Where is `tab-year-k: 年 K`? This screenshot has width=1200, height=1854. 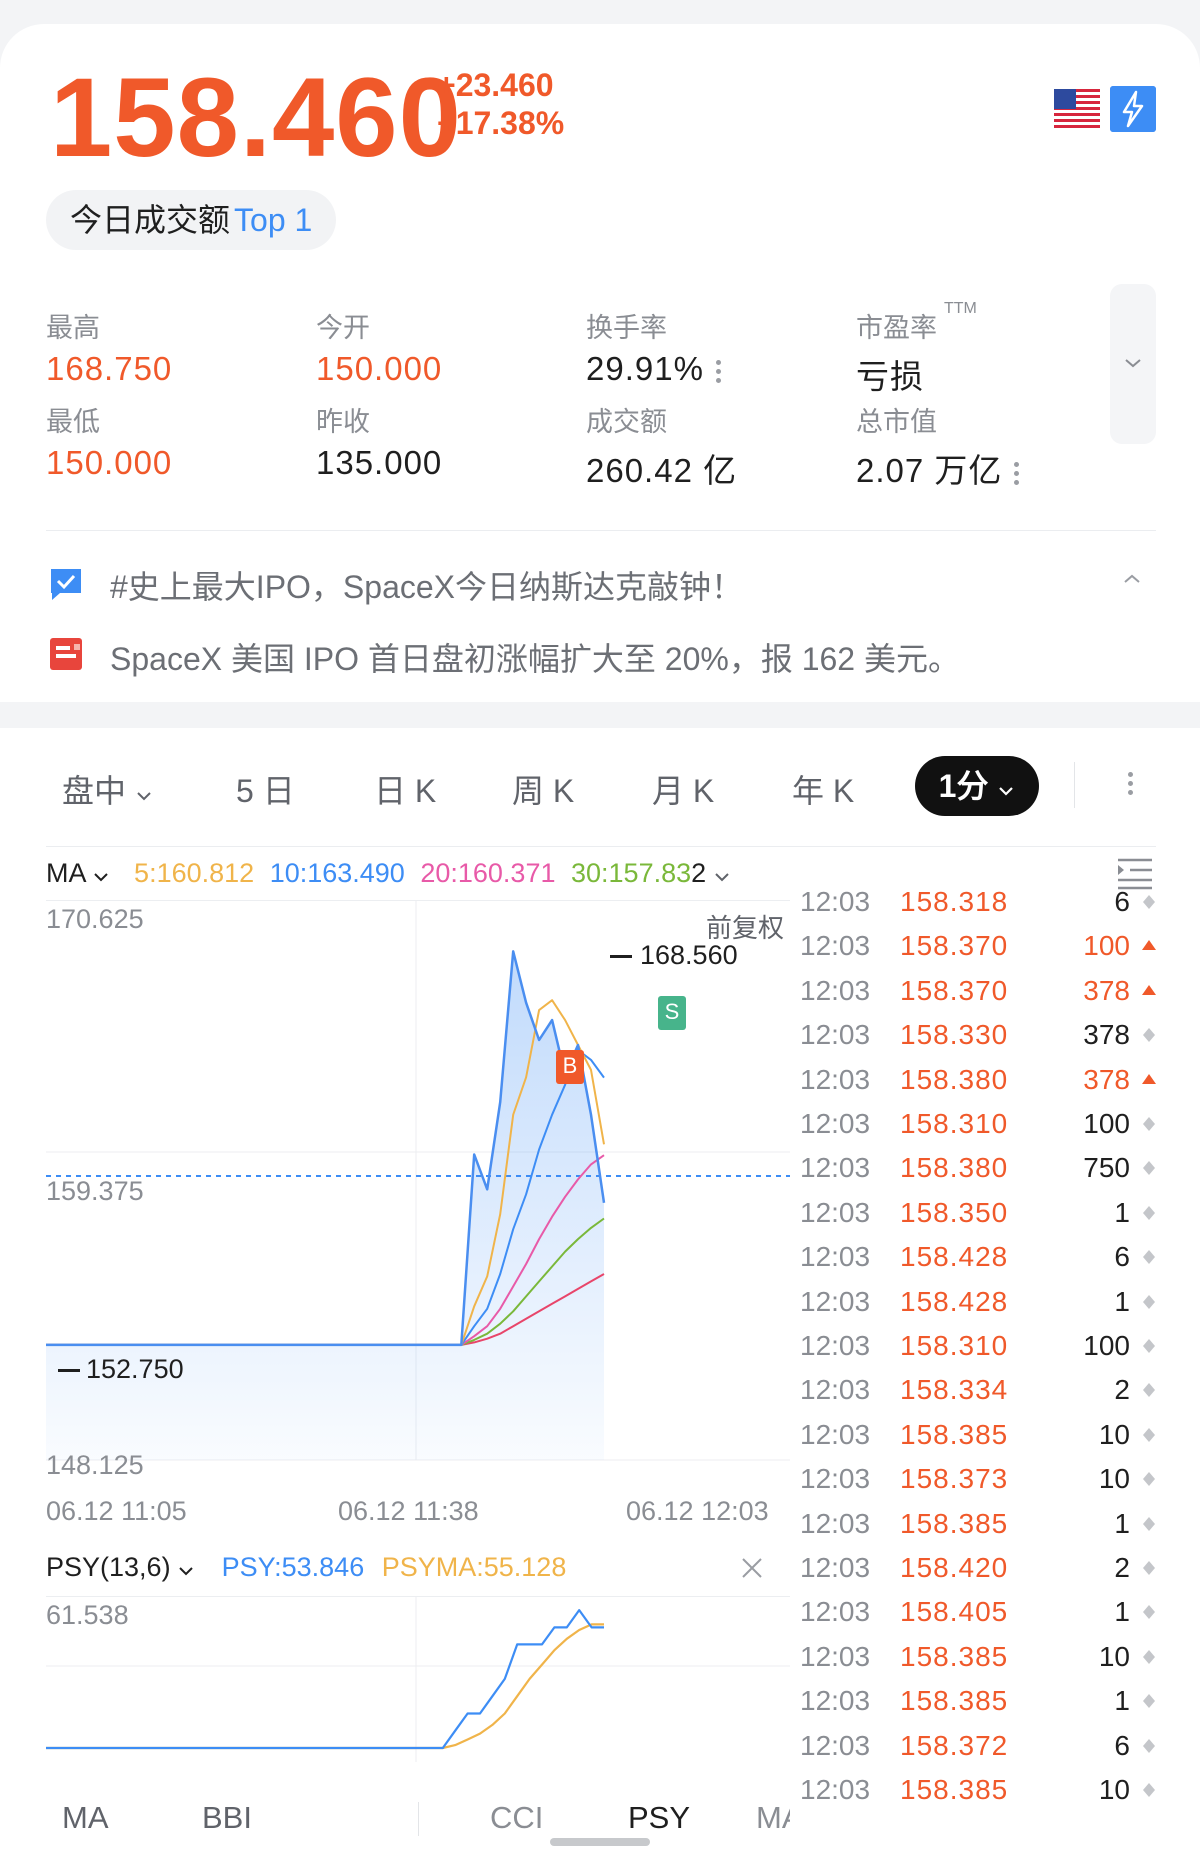
tab-year-k: 年 K is located at coordinates (823, 789).